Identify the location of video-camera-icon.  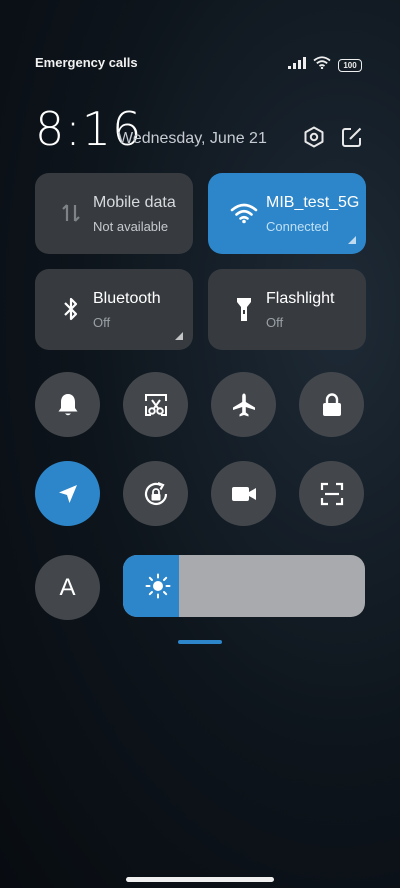
(243, 493).